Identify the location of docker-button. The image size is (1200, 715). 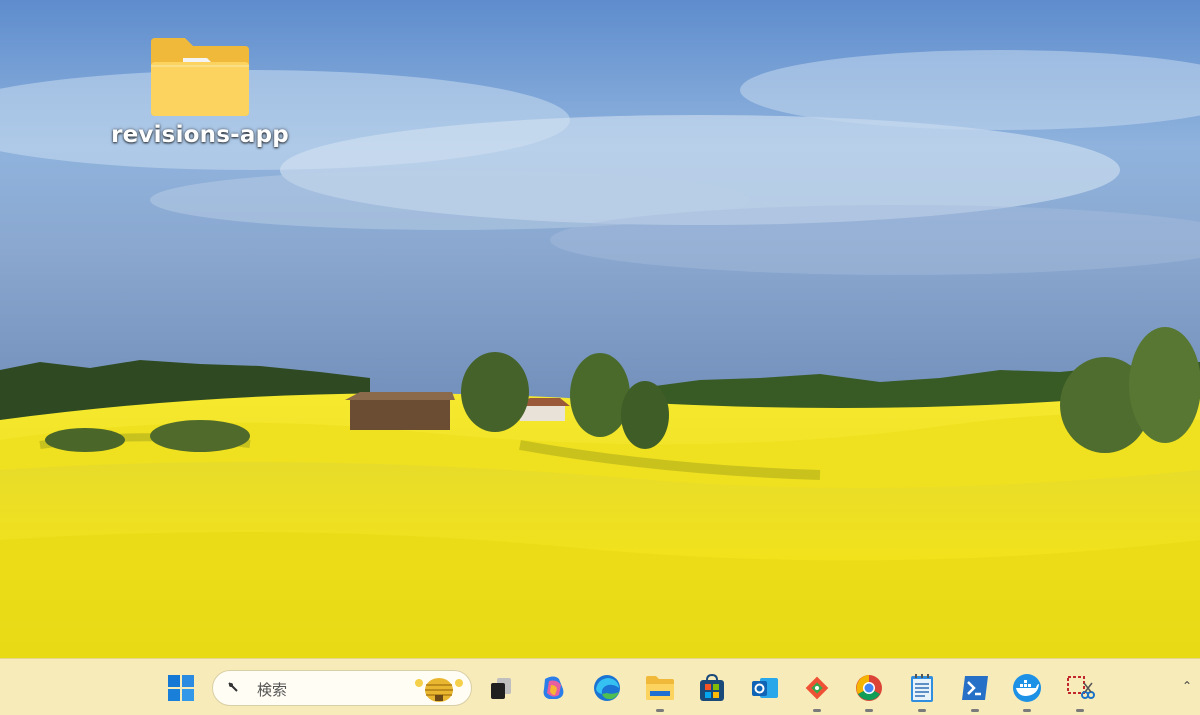
(1027, 688).